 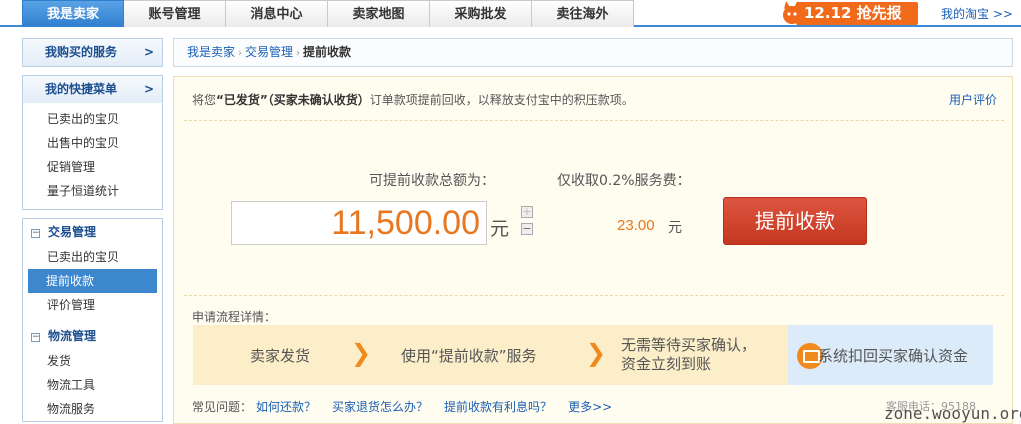 What do you see at coordinates (666, 364) in the screenshot?
I see `flow-step-instant-line2: 资金立刻到账` at bounding box center [666, 364].